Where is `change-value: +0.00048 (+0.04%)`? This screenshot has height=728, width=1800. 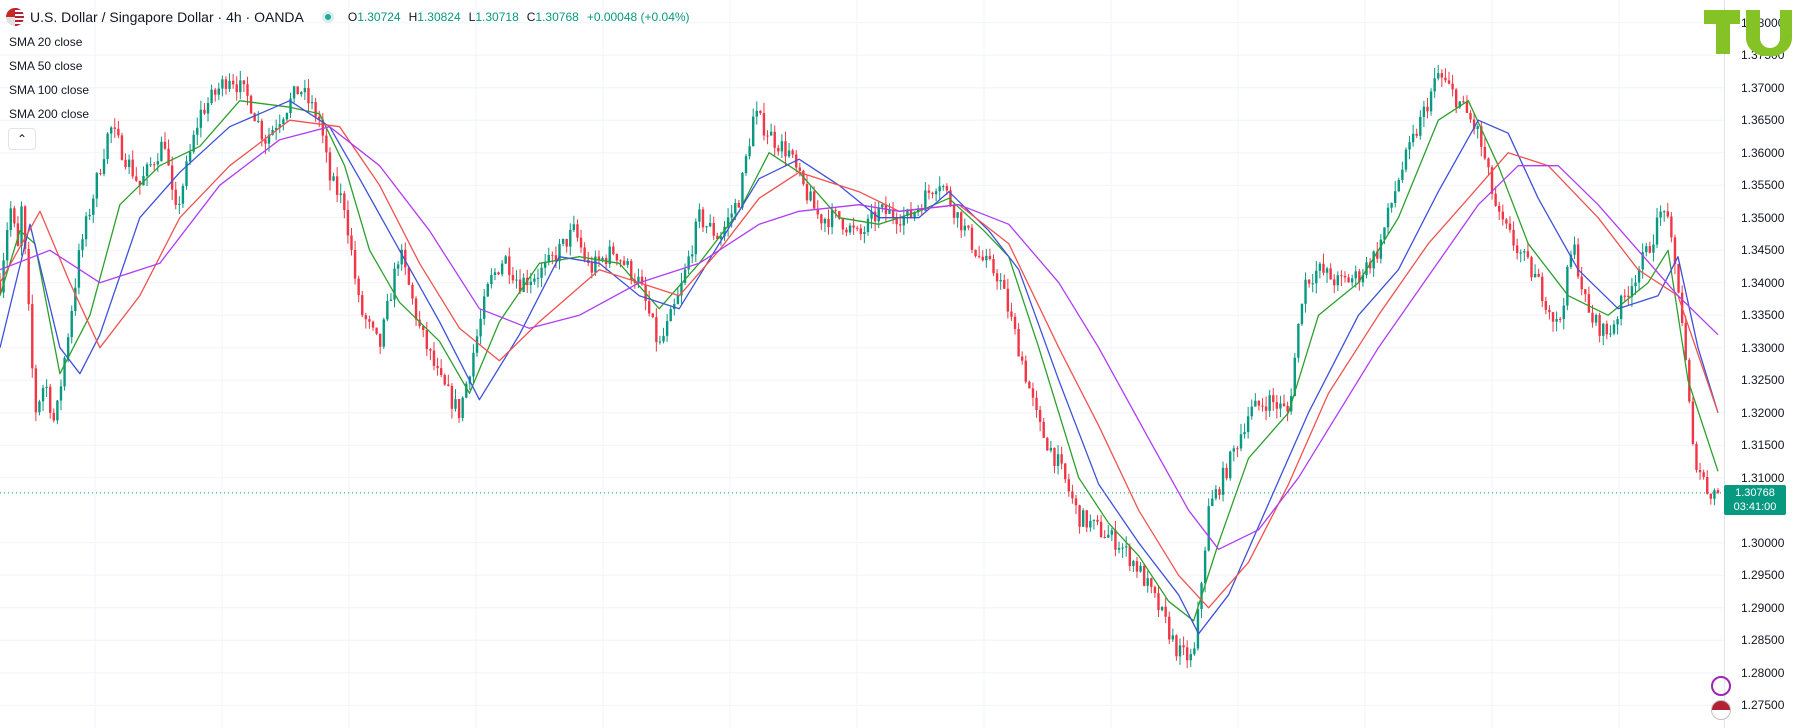
change-value: +0.00048 (+0.04%) is located at coordinates (638, 17).